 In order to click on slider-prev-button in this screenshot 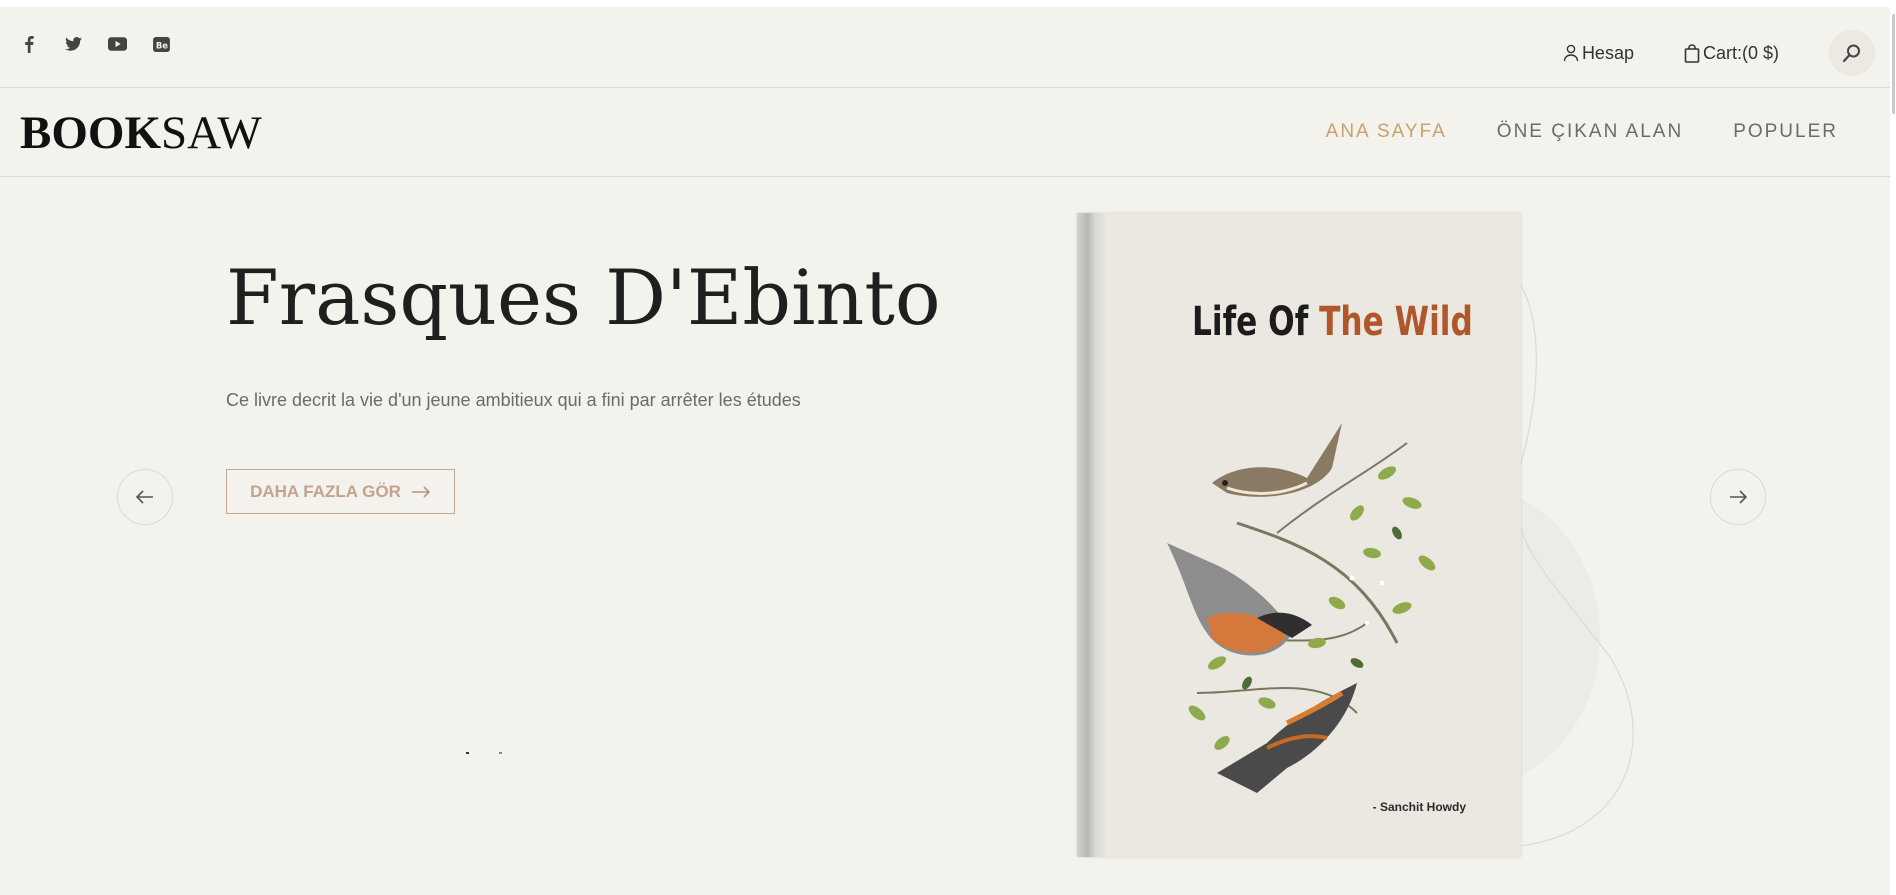, I will do `click(145, 497)`.